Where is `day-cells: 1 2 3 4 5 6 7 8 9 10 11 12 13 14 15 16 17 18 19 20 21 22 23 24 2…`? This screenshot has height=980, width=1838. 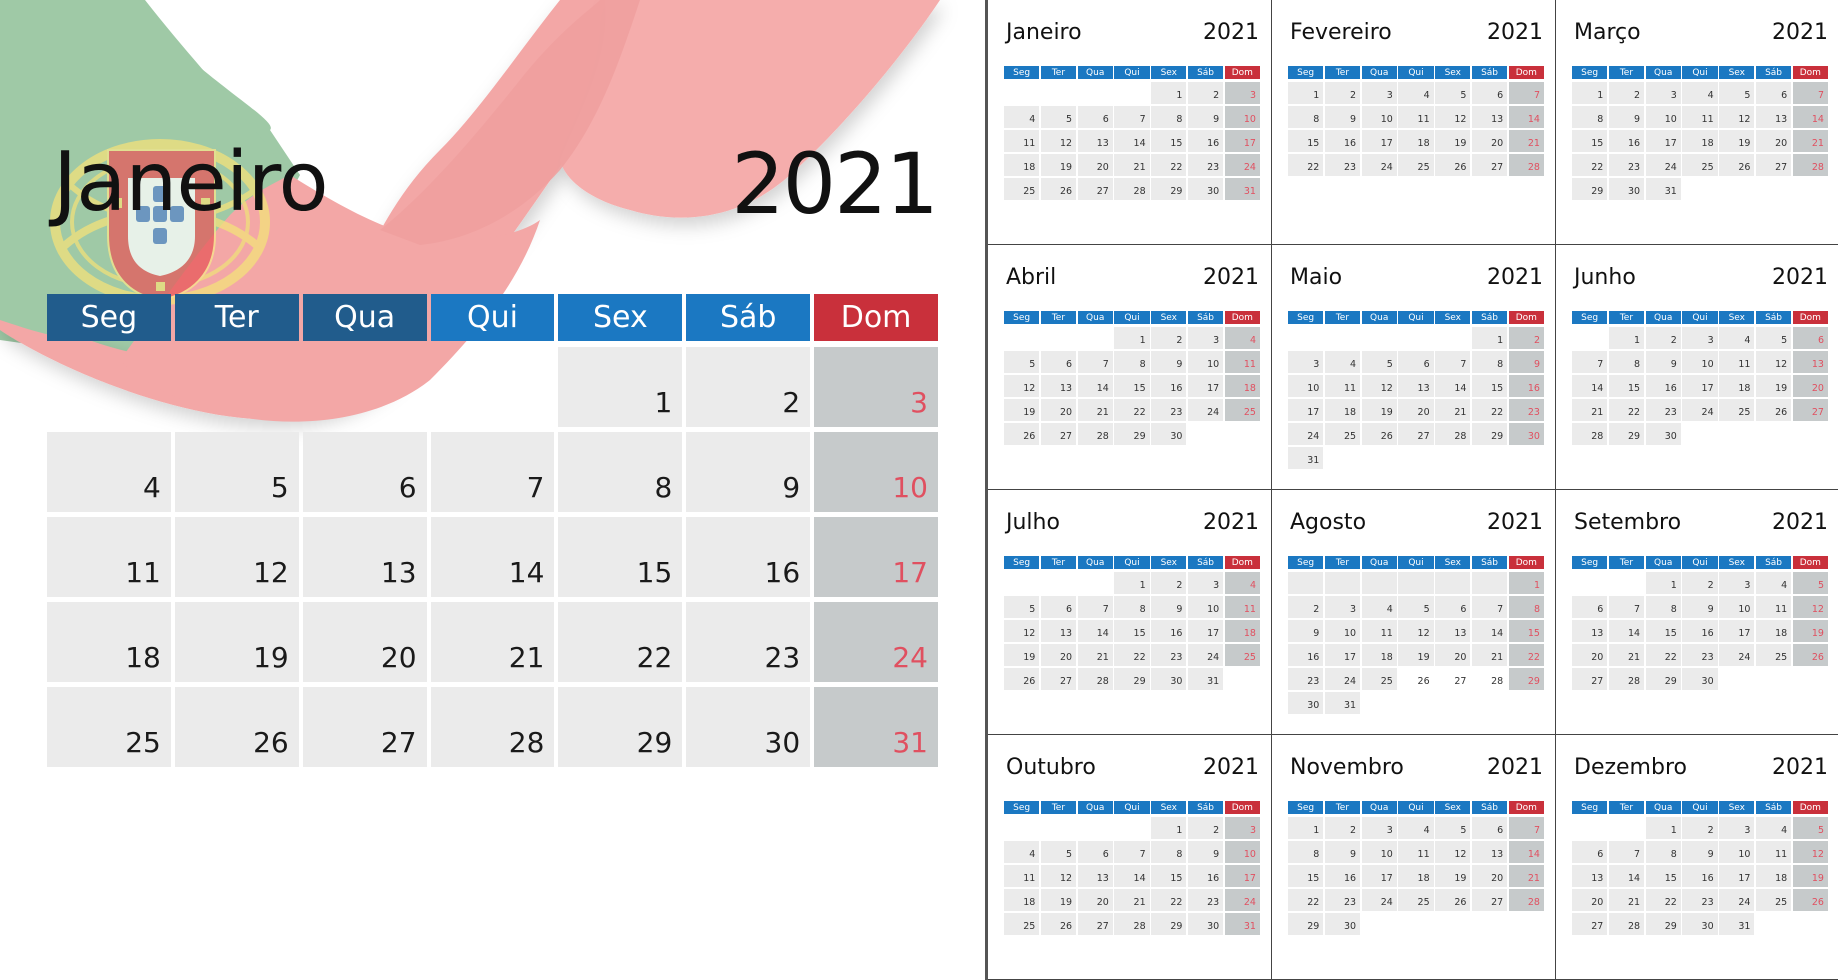
day-cells: 1 2 3 4 5 6 7 8 9 10 11 12 13 14 15 16 17 18 19 20 21 22 23 24 2… is located at coordinates (1132, 386).